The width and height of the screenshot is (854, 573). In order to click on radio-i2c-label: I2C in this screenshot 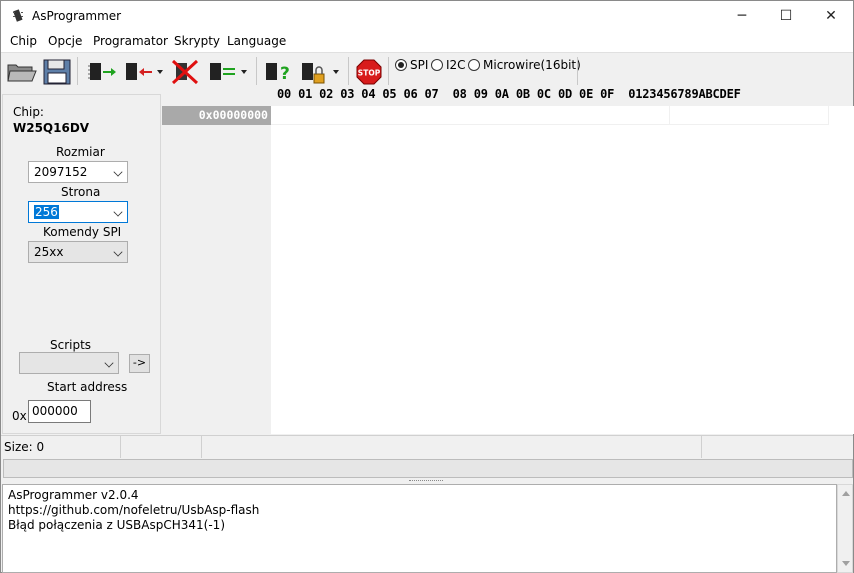, I will do `click(456, 65)`.